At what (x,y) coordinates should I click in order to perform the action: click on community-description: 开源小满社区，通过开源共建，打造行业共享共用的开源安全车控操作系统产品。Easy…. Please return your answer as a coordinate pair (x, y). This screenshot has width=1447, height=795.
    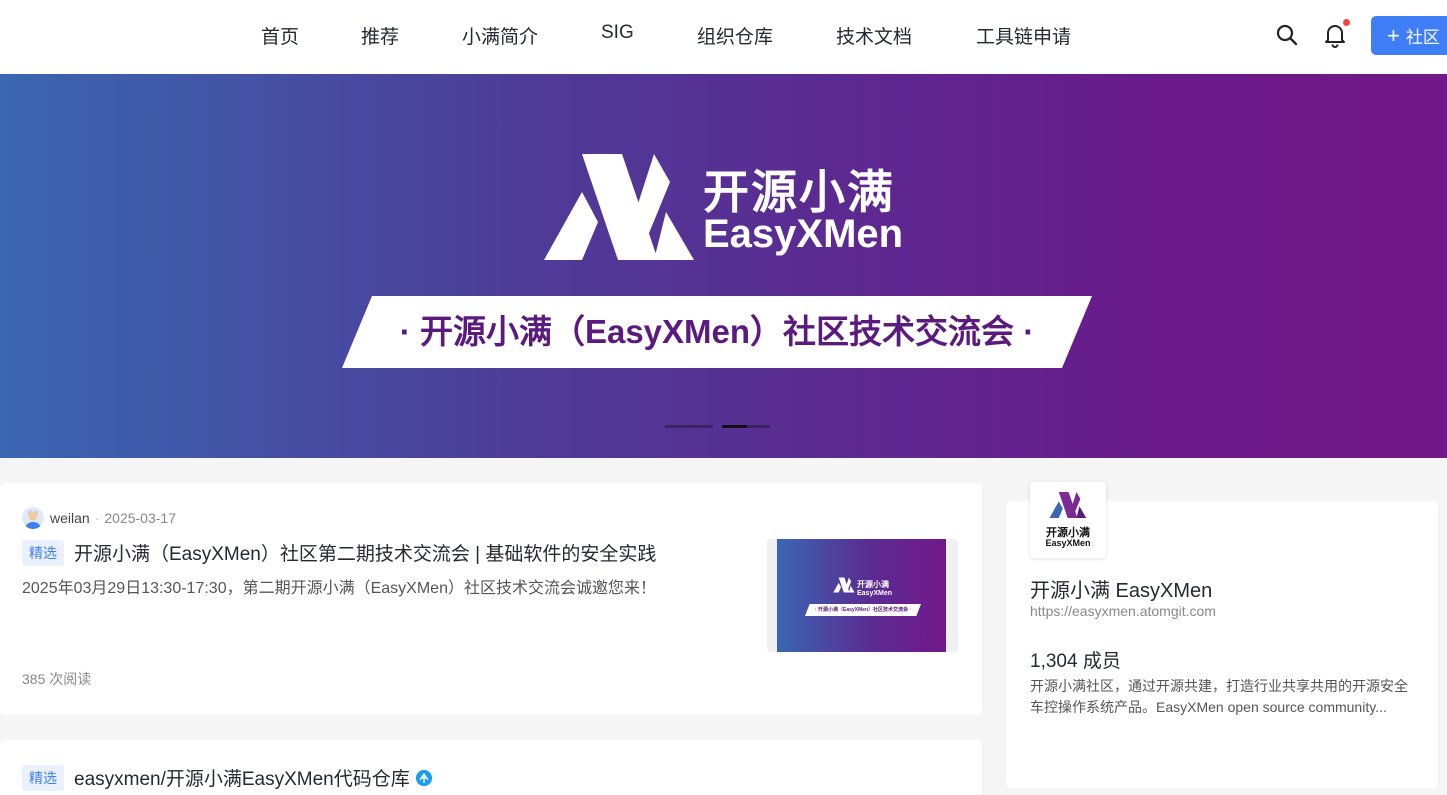
    Looking at the image, I should click on (1219, 696).